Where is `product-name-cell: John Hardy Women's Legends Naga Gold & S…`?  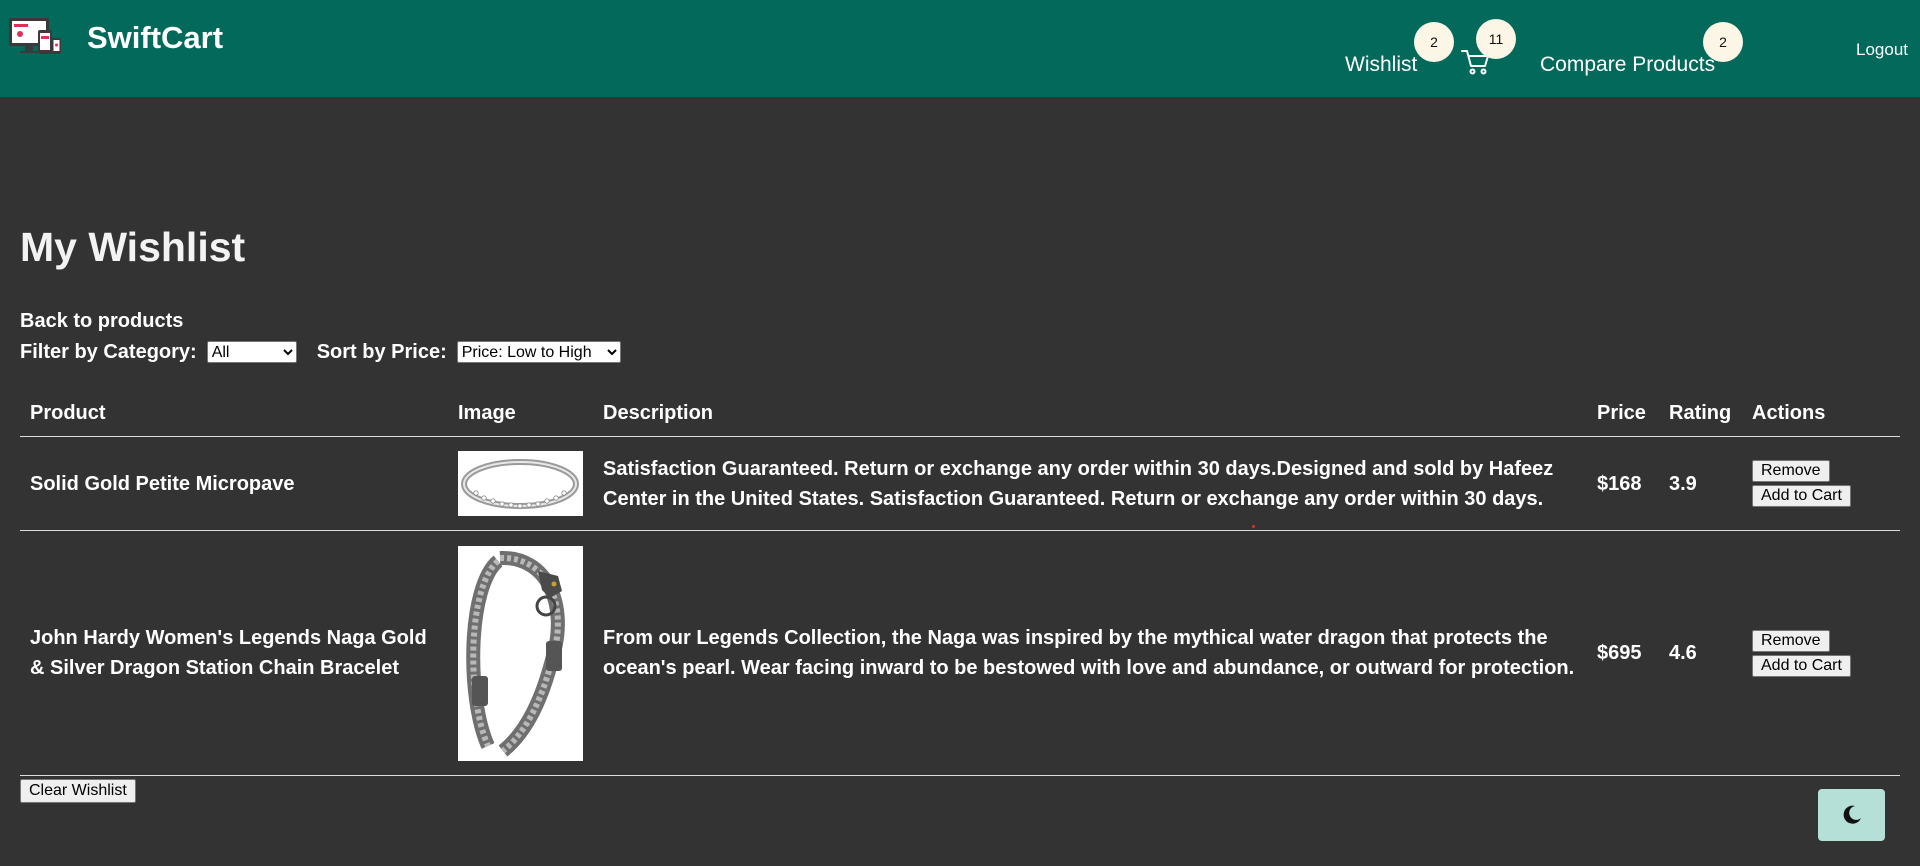
product-name-cell: John Hardy Women's Legends Naga Gold & S… is located at coordinates (234, 653).